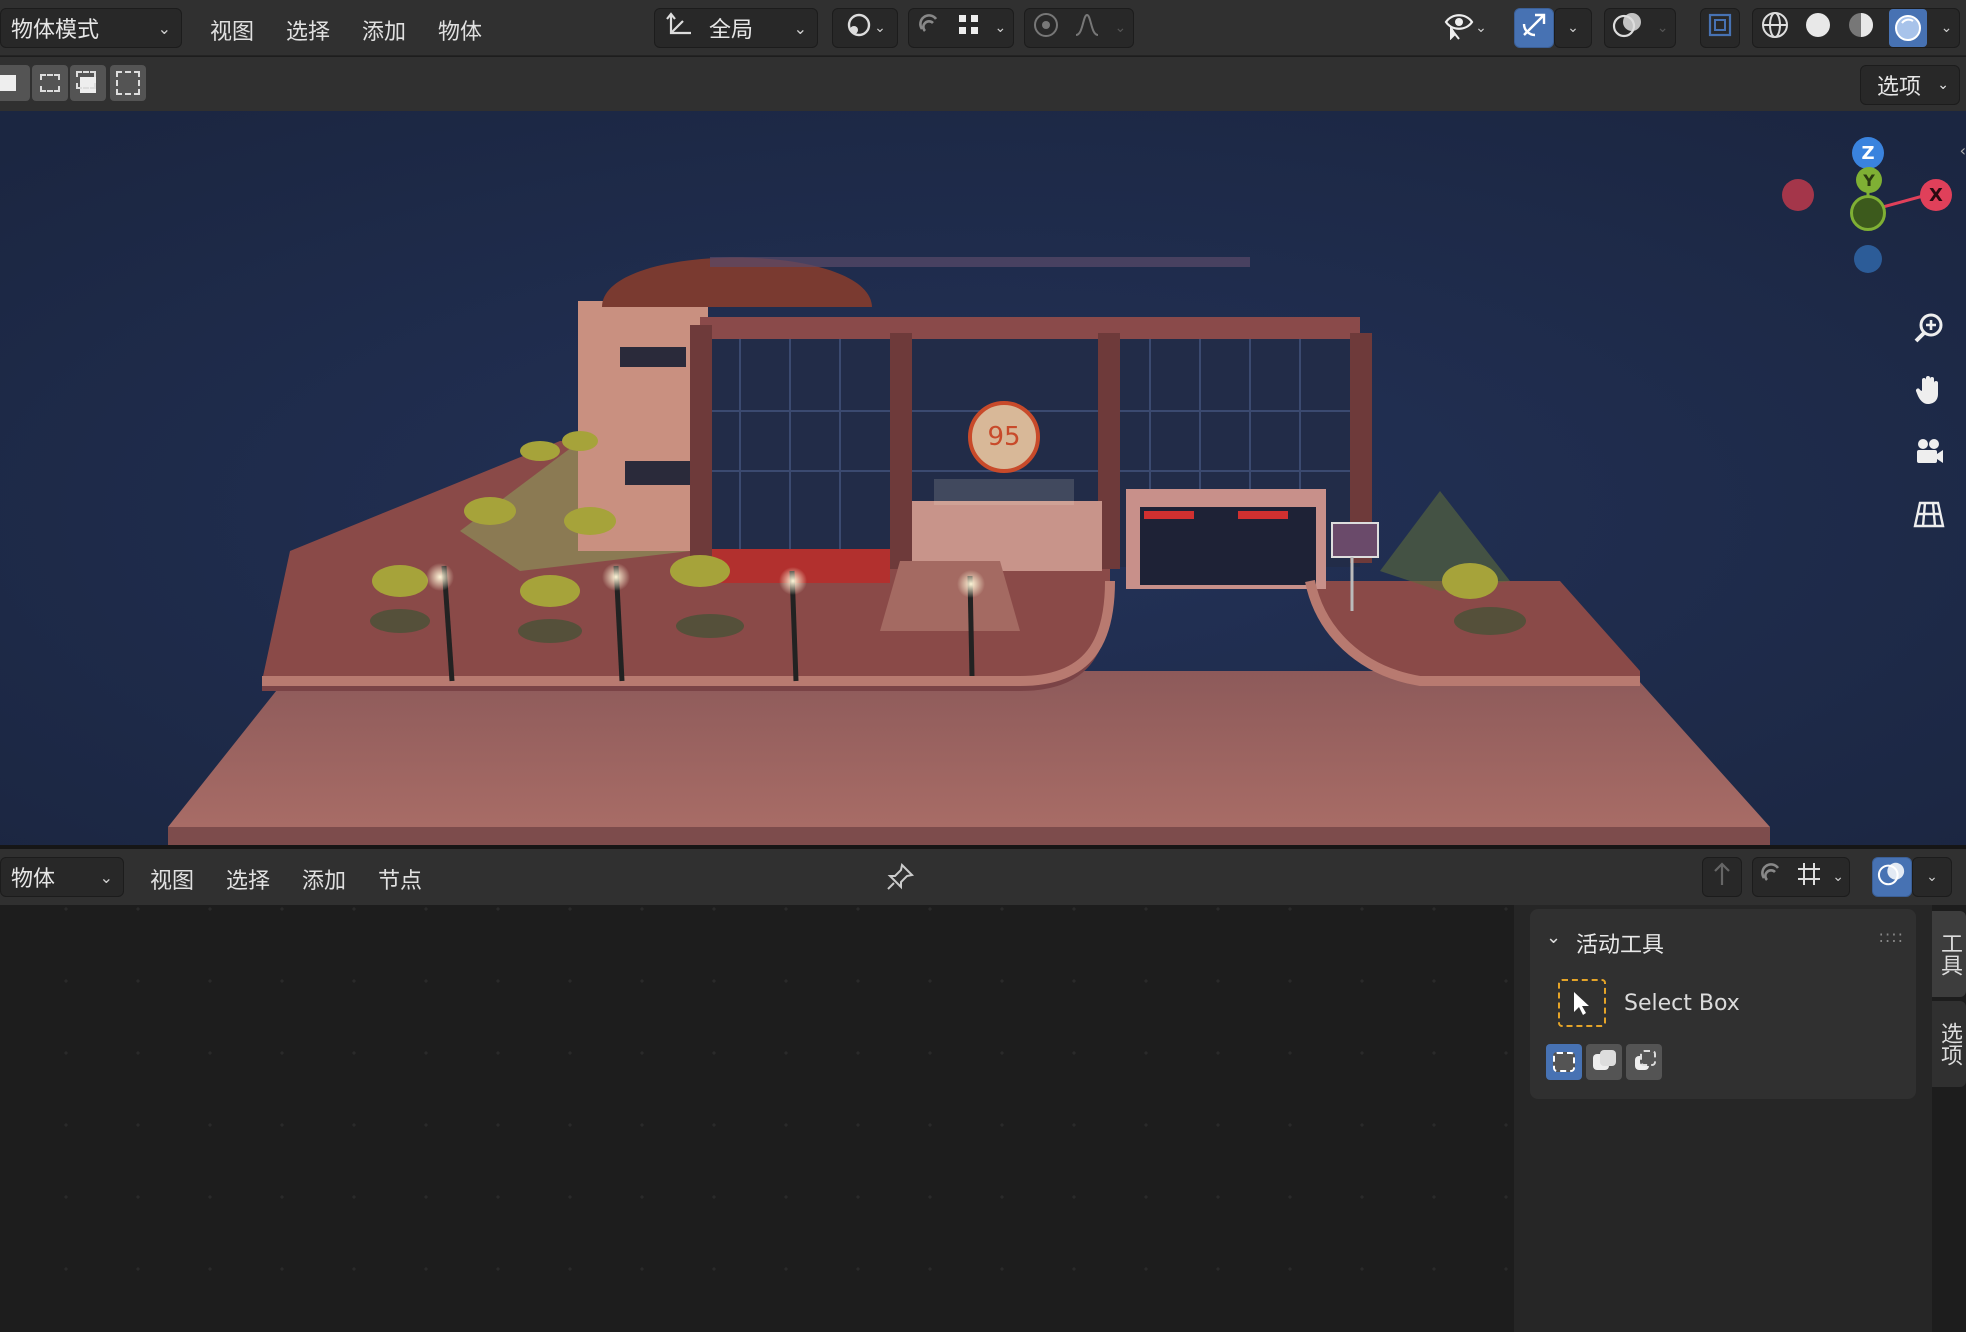 This screenshot has height=1332, width=1966. Describe the element at coordinates (969, 28) in the screenshot. I see `snap-grid-icon` at that location.